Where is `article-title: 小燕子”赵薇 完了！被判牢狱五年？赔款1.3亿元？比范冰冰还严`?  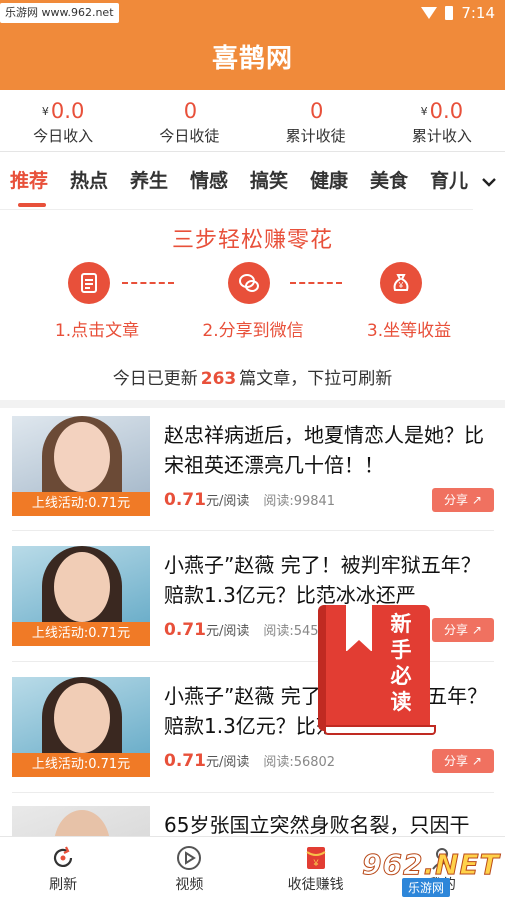 article-title: 小燕子”赵薇 完了！被判牢狱五年？赔款1.3亿元？比范冰冰还严 is located at coordinates (329, 581).